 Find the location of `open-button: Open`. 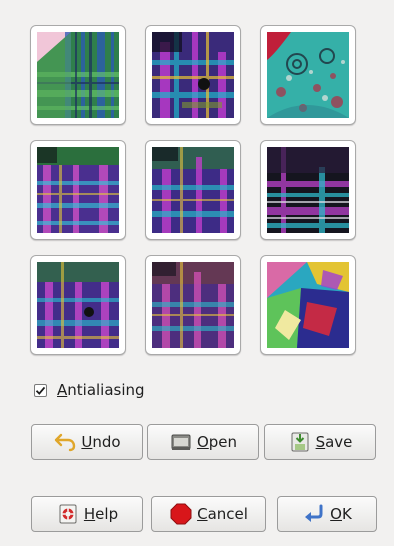

open-button: Open is located at coordinates (203, 442).